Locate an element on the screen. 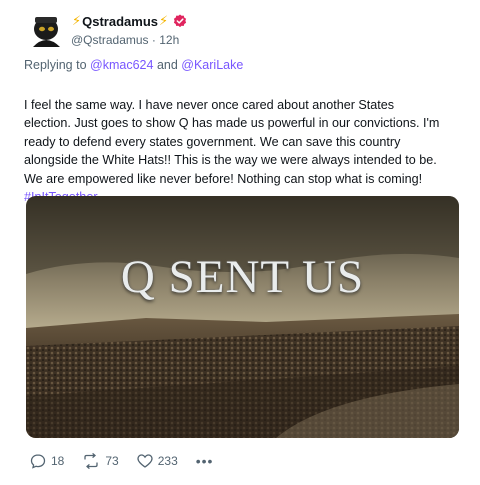 The height and width of the screenshot is (485, 480). repost-icon is located at coordinates (91, 461).